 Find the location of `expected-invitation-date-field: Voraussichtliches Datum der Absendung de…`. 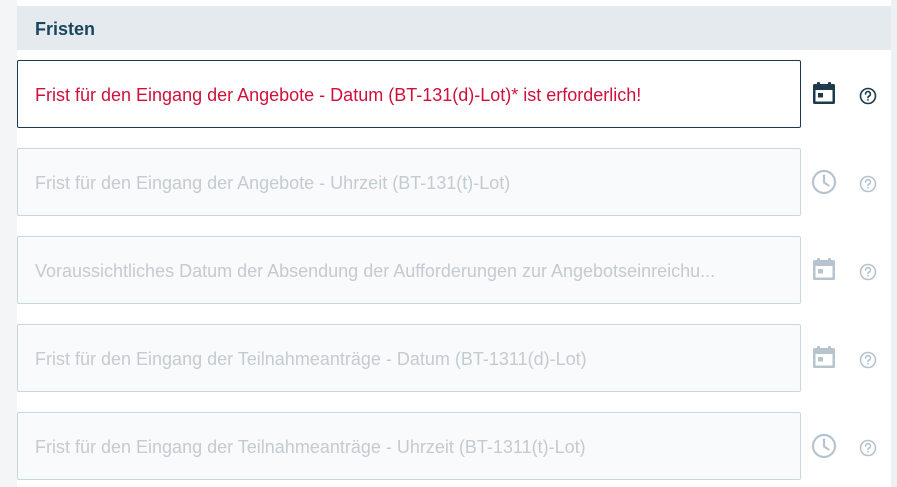

expected-invitation-date-field: Voraussichtliches Datum der Absendung de… is located at coordinates (409, 270).